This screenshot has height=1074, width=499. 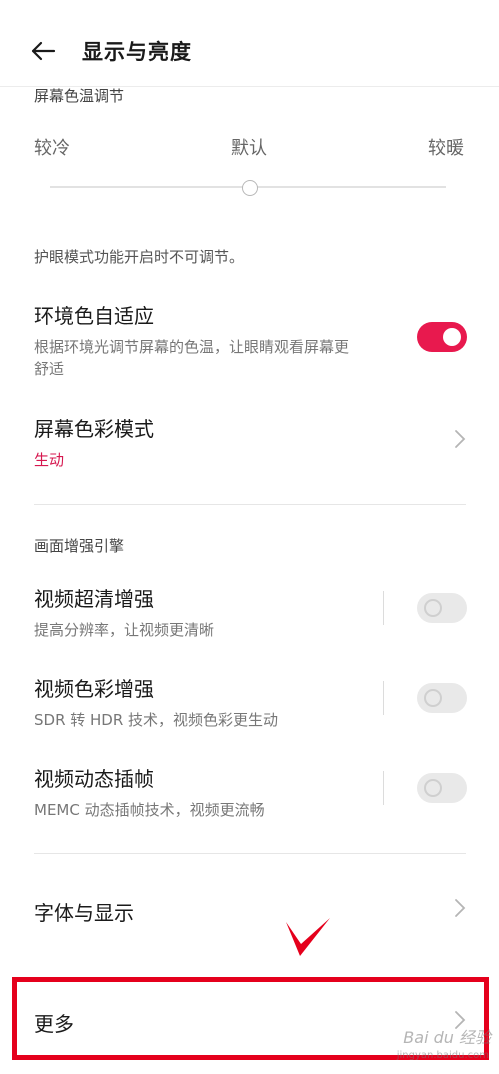 I want to click on video-super-res-toggle, so click(x=442, y=608).